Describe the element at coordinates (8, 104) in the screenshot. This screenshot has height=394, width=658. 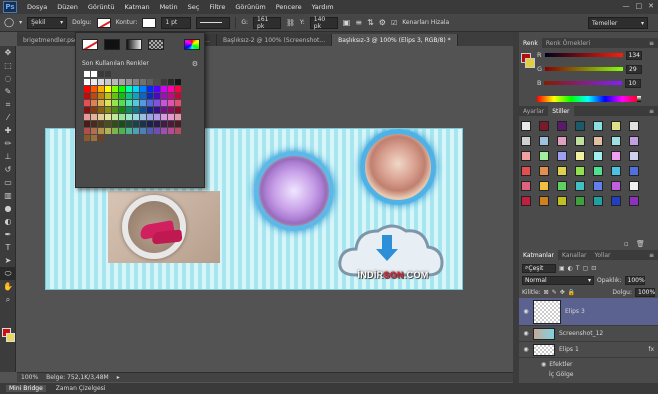
I see `crop-tool-icon: ⌗` at that location.